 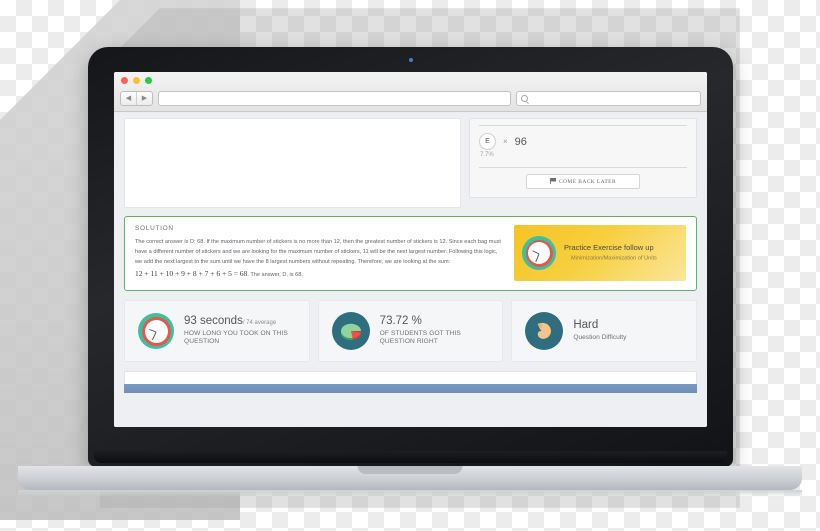 I want to click on pie-chart-svg, so click(x=350, y=332).